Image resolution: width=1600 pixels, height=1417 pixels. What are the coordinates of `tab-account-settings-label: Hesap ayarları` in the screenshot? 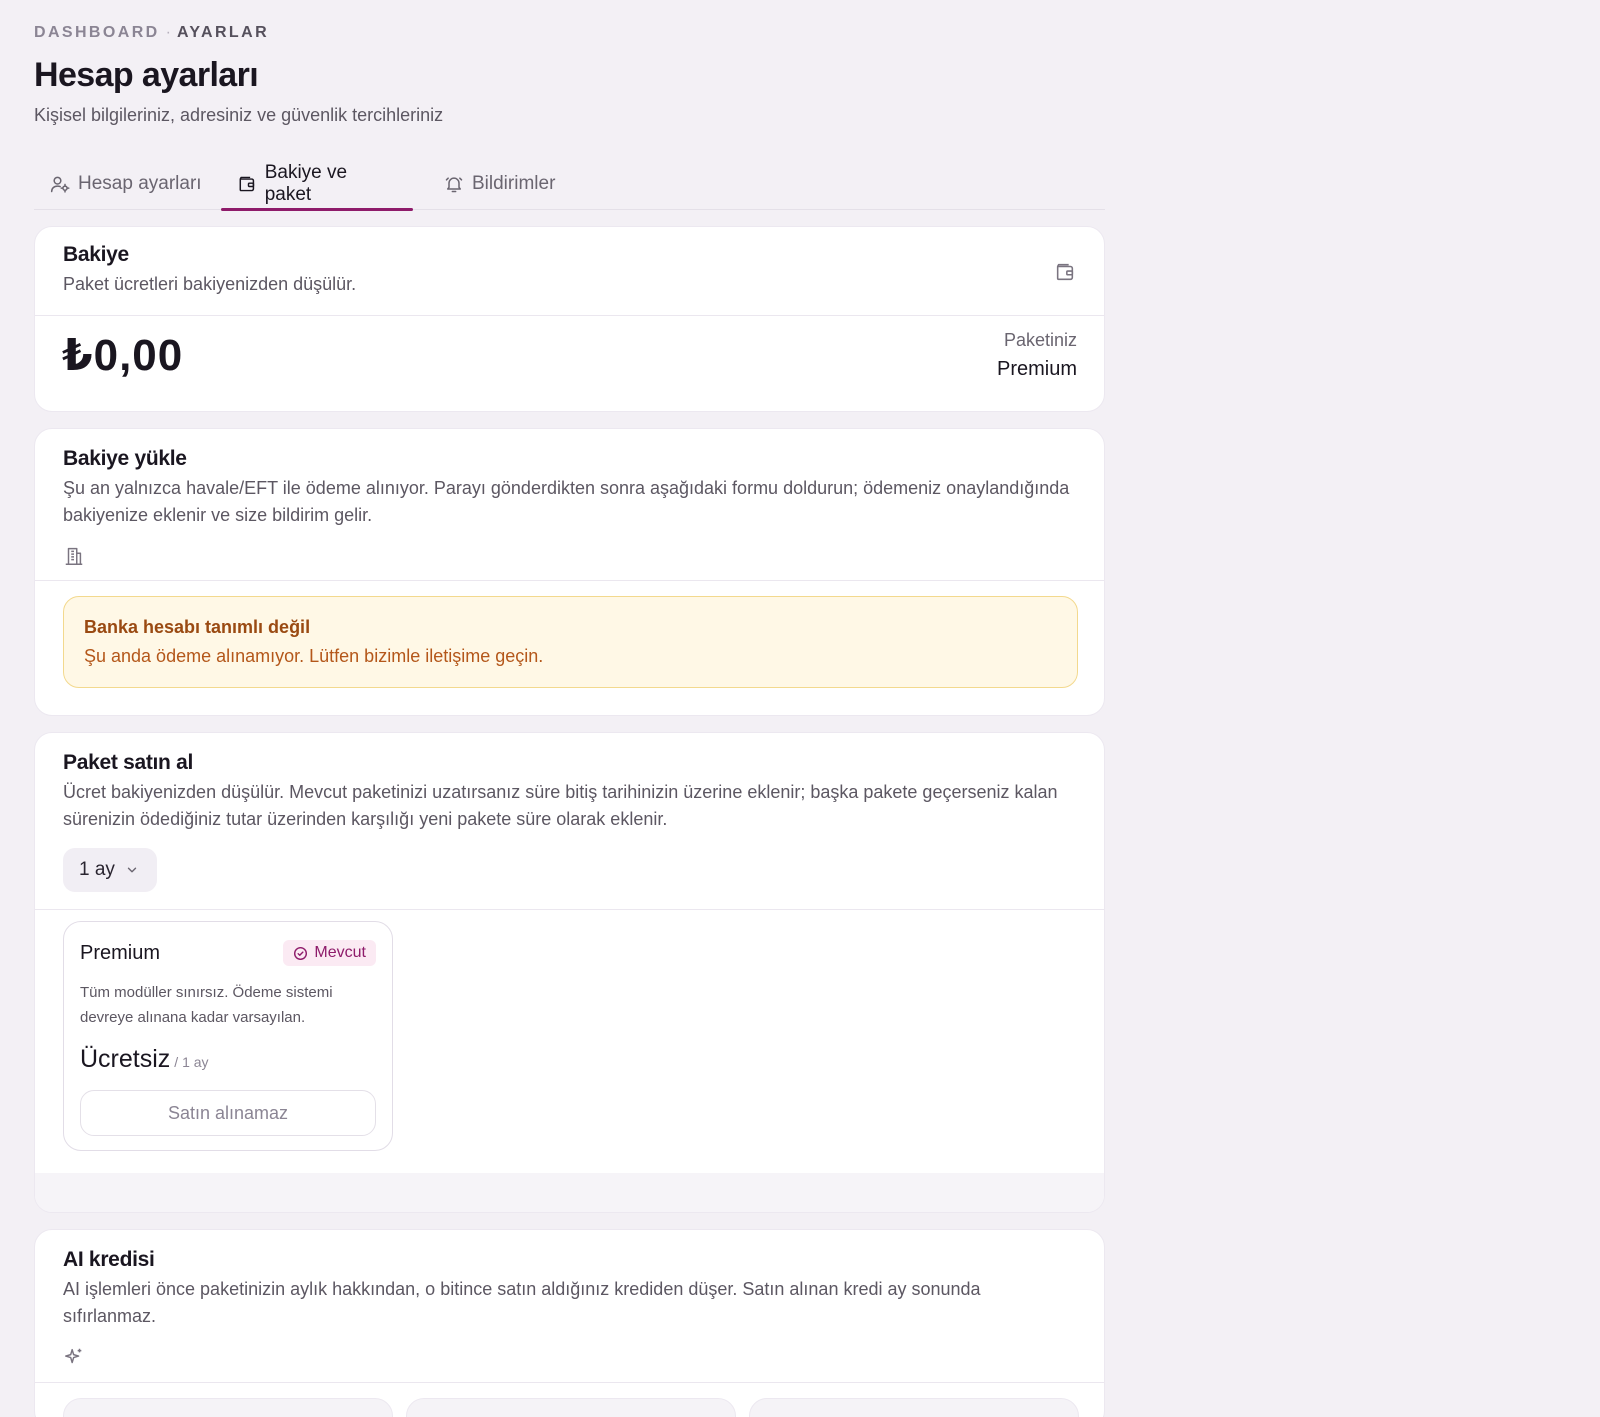 It's located at (140, 183).